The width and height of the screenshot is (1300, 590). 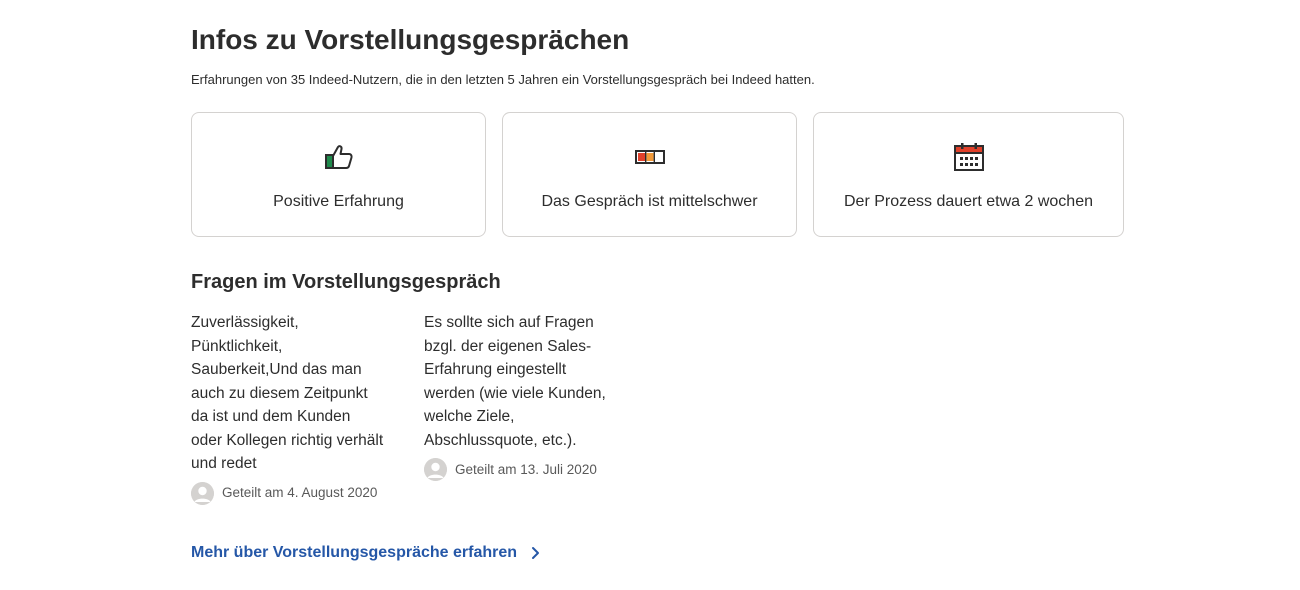 What do you see at coordinates (339, 157) in the screenshot?
I see `thumbs-up-icon` at bounding box center [339, 157].